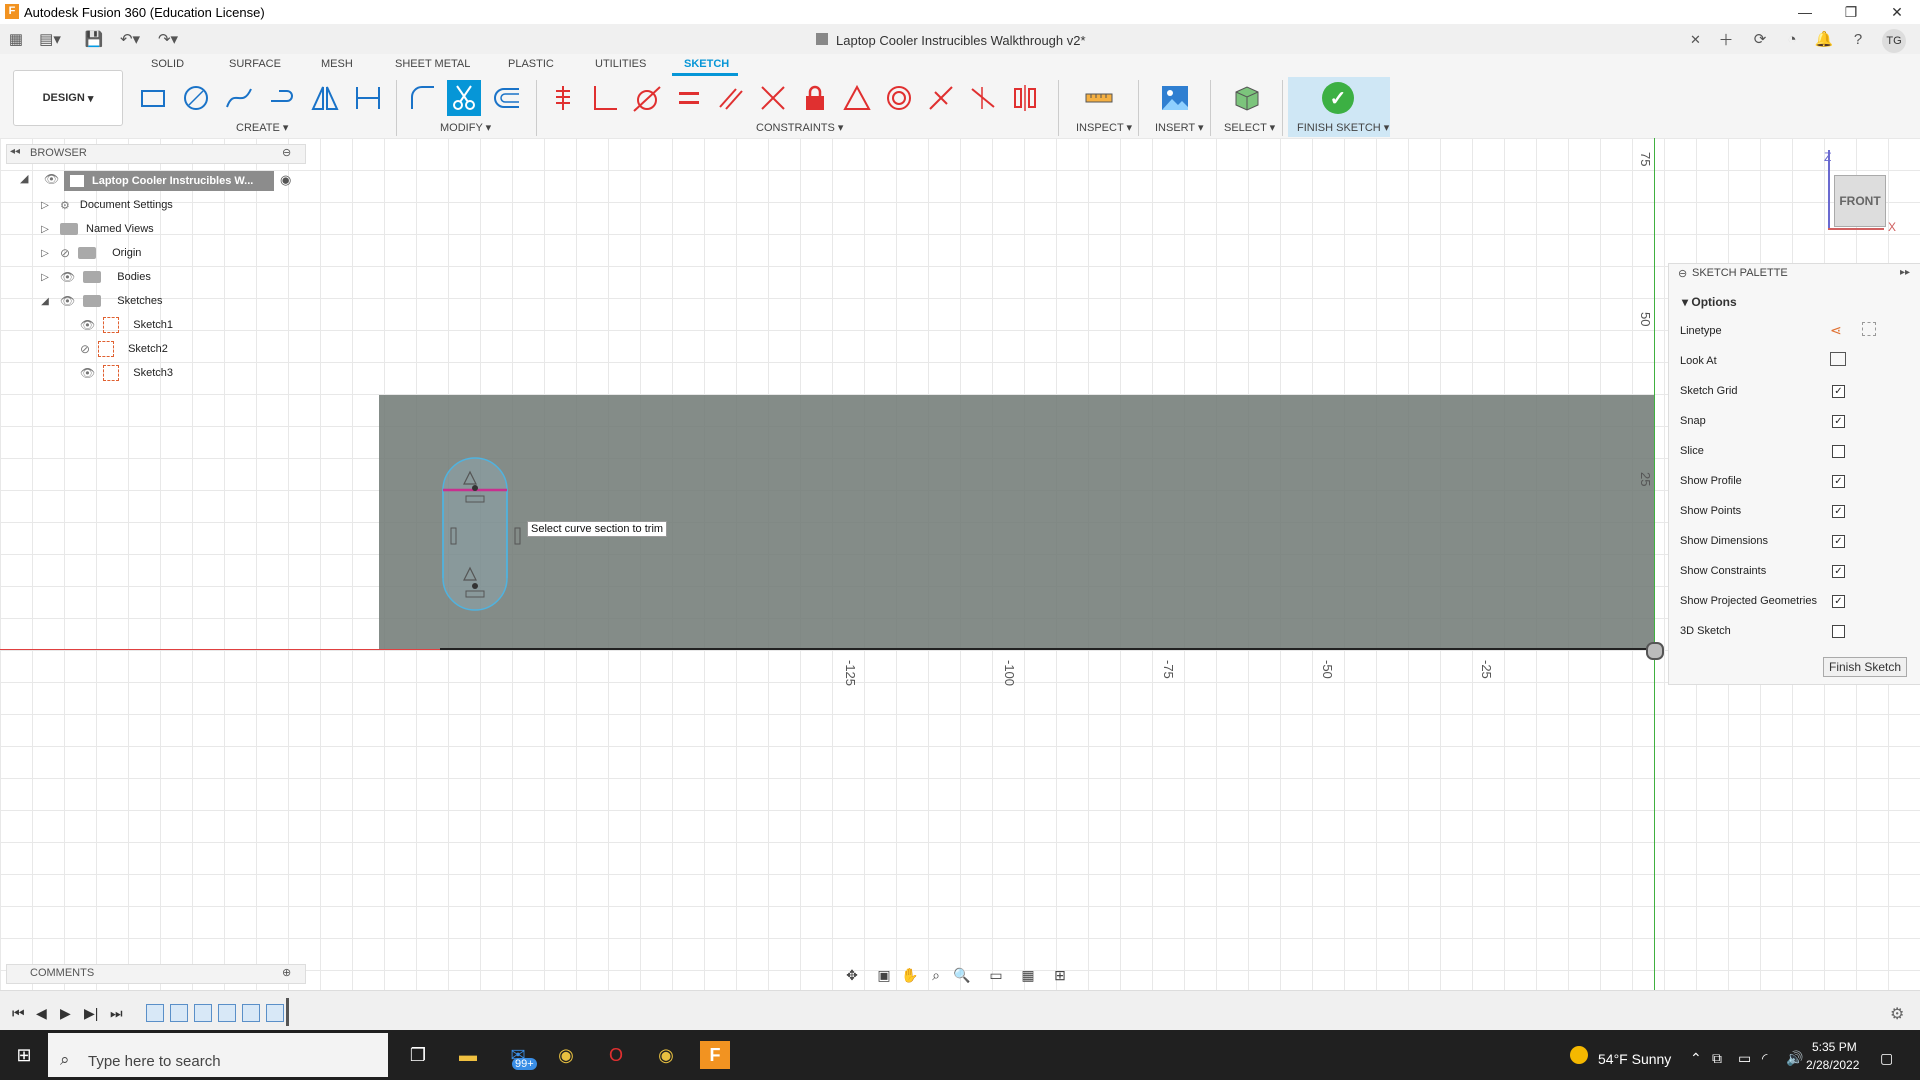  What do you see at coordinates (167, 64) in the screenshot?
I see `tab-solid: SOLID` at bounding box center [167, 64].